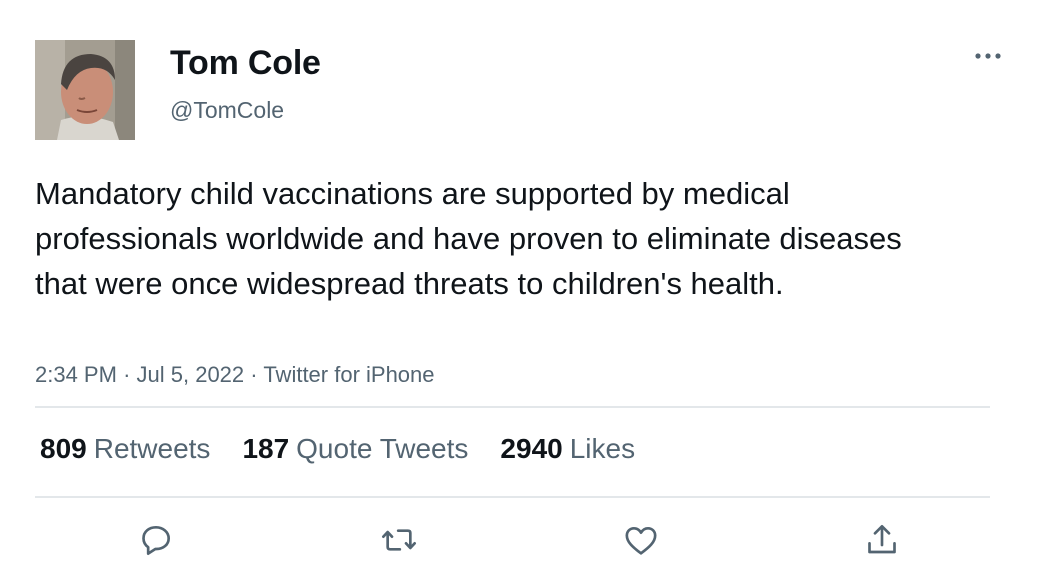 This screenshot has width=1050, height=570. I want to click on retweets-stat: 809 Retweets, so click(125, 449).